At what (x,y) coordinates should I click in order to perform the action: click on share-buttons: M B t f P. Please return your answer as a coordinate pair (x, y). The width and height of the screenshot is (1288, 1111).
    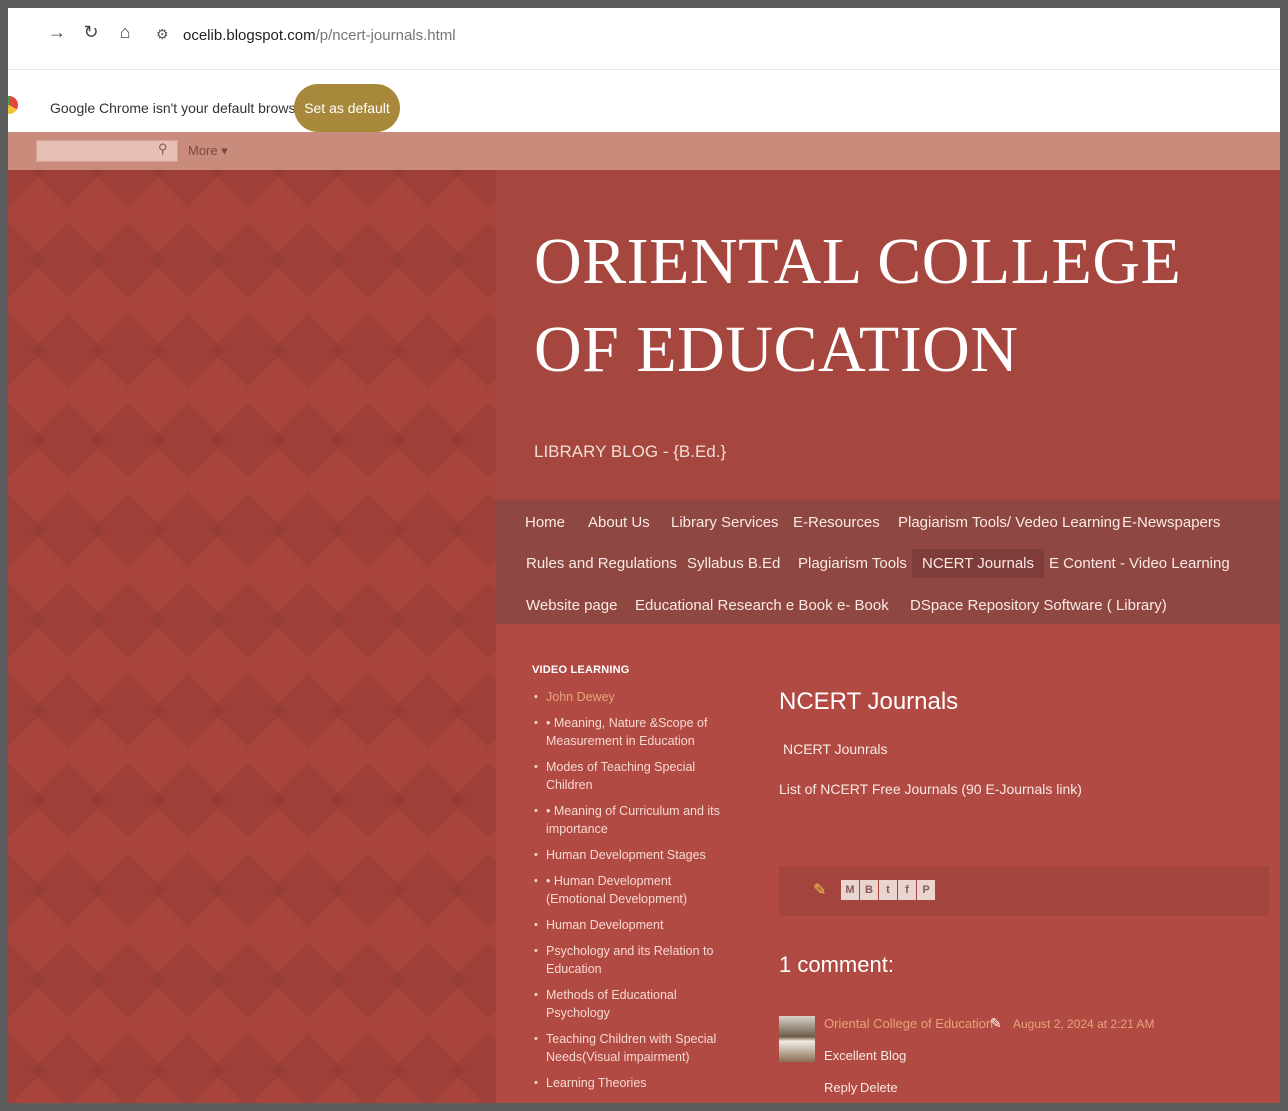
    Looking at the image, I should click on (888, 890).